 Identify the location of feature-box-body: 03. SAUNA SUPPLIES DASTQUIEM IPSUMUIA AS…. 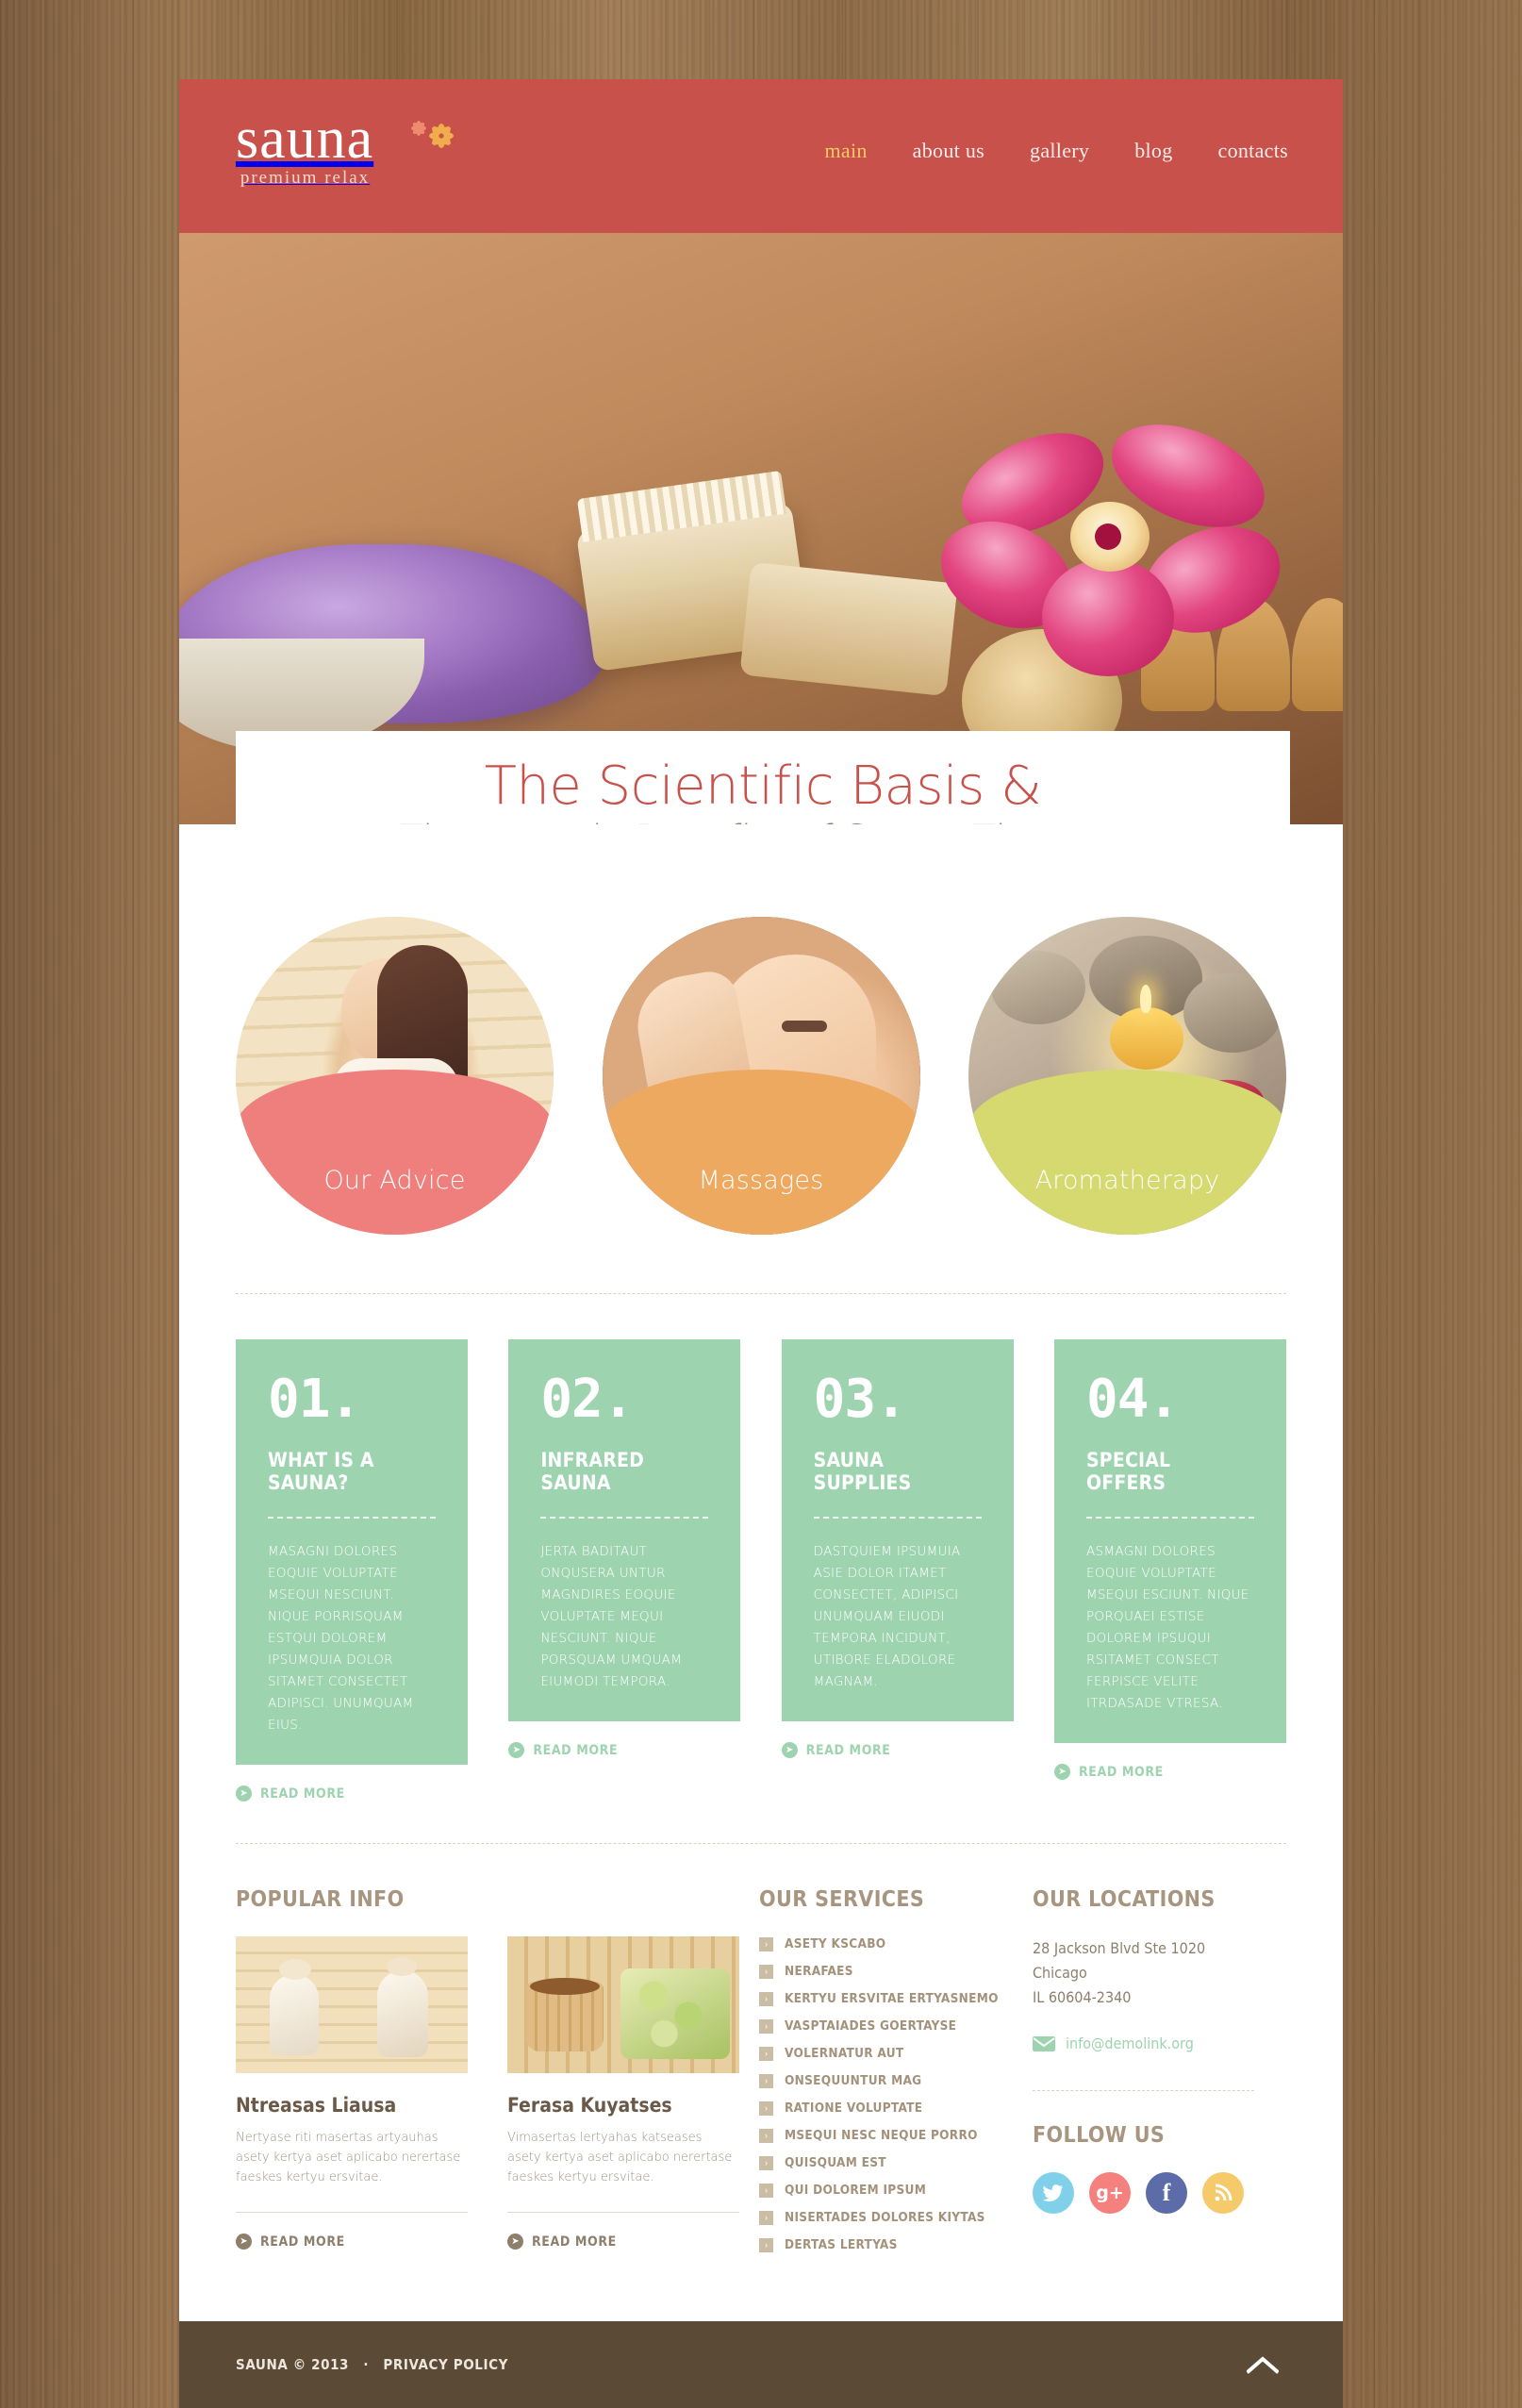
(897, 1530).